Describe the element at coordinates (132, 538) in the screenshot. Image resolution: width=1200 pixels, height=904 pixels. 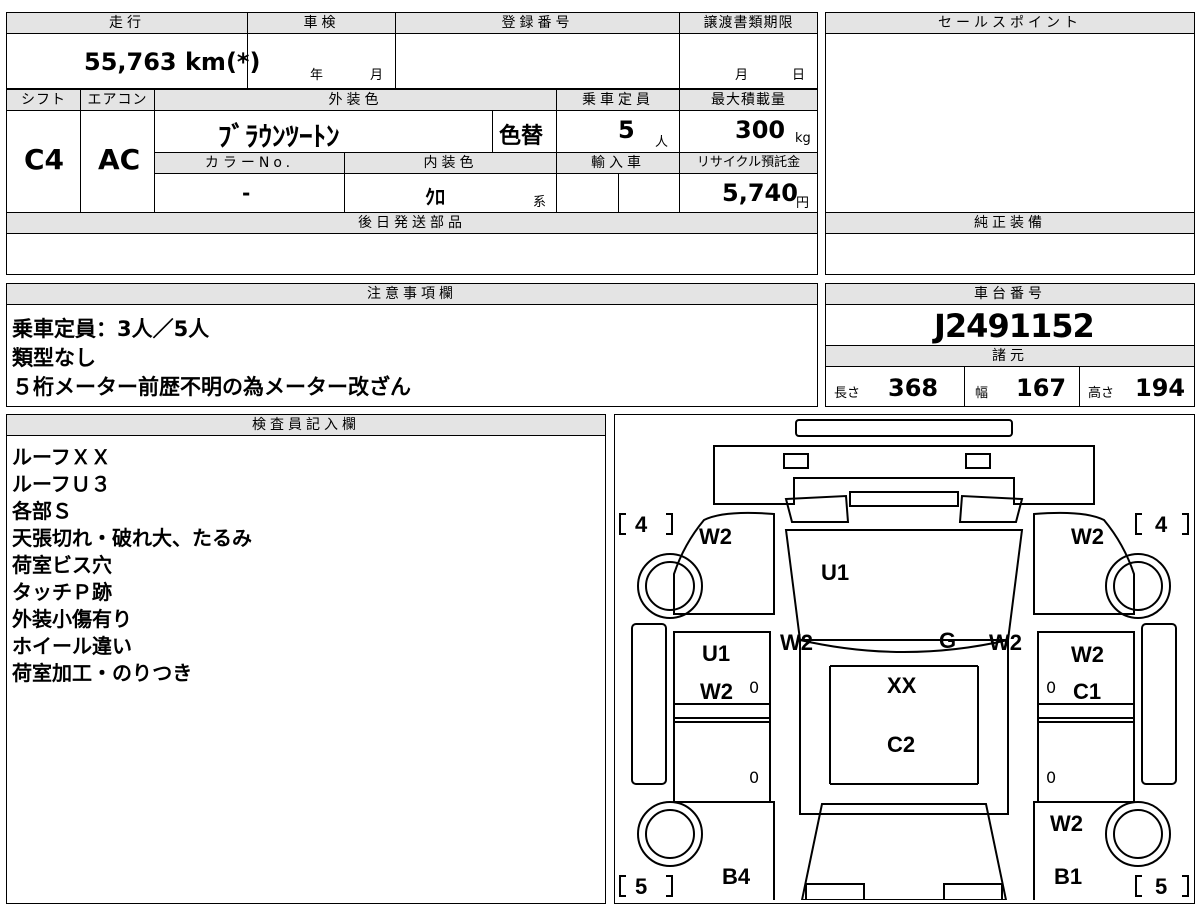
I see `inspector-line: 天張切れ・破れ大、たるみ` at that location.